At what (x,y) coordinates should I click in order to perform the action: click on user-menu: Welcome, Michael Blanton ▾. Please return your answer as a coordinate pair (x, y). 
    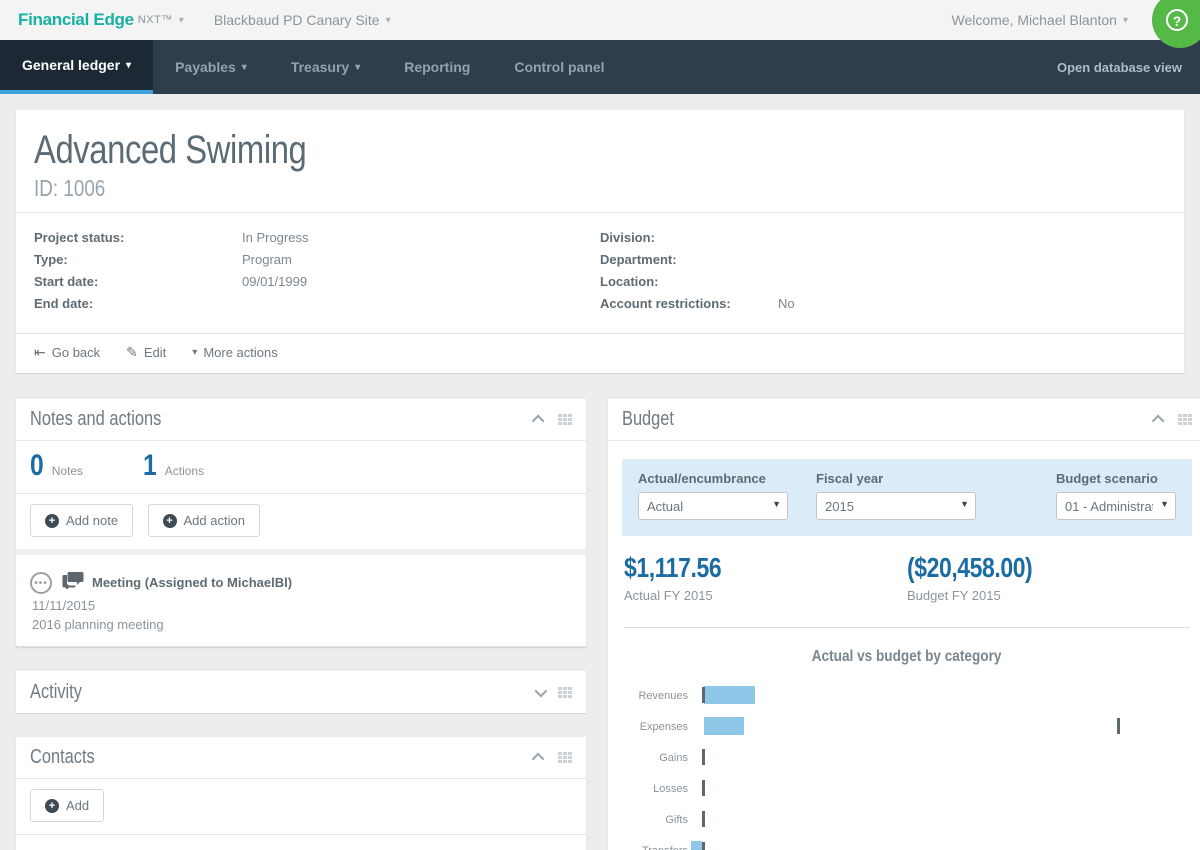
    Looking at the image, I should click on (1066, 20).